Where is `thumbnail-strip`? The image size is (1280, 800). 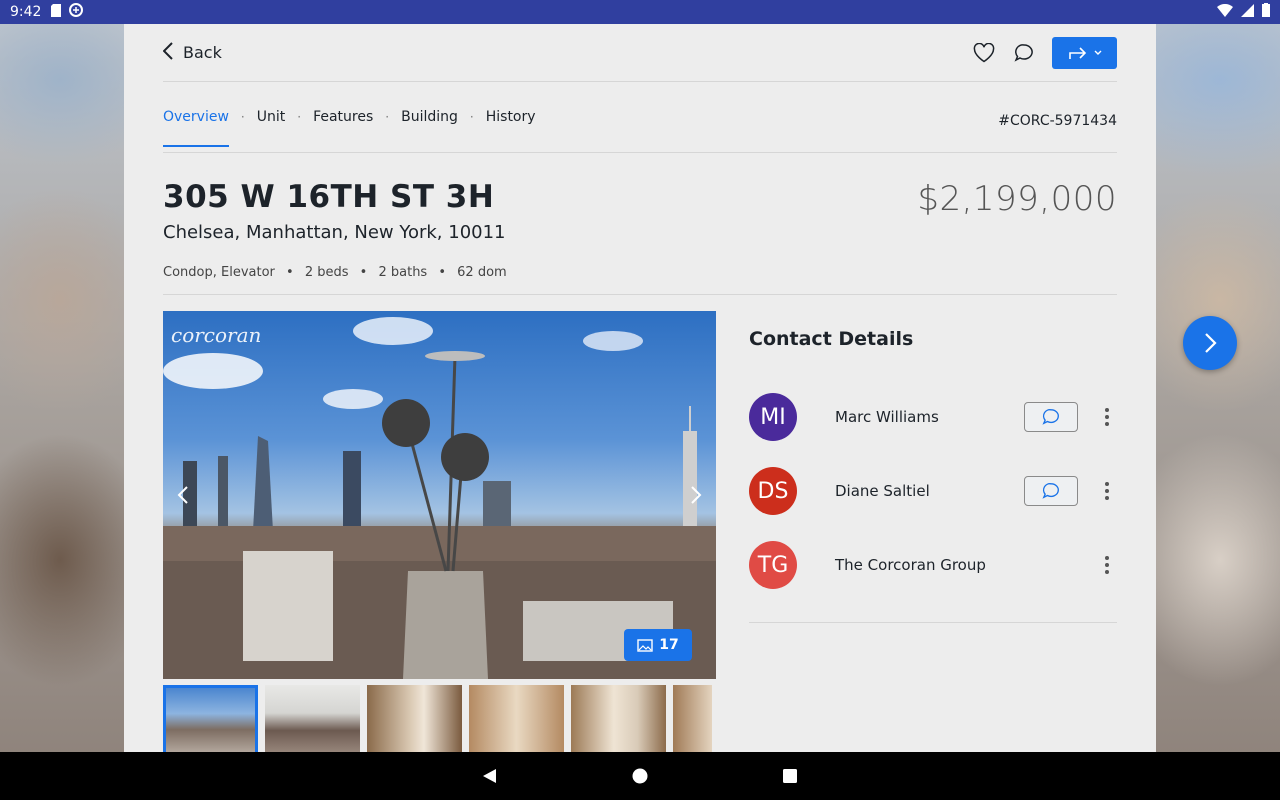
thumbnail-strip is located at coordinates (437, 718).